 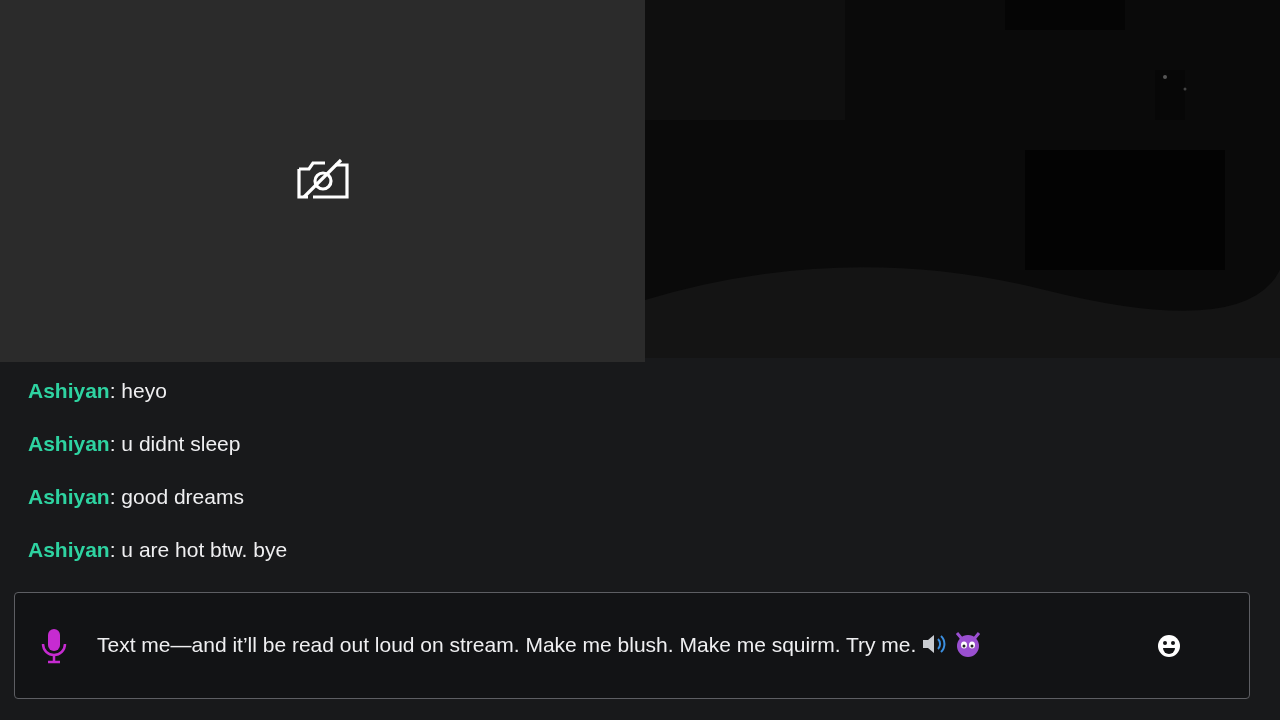 I want to click on chat-message: Ashiyan: heyo, so click(x=98, y=391).